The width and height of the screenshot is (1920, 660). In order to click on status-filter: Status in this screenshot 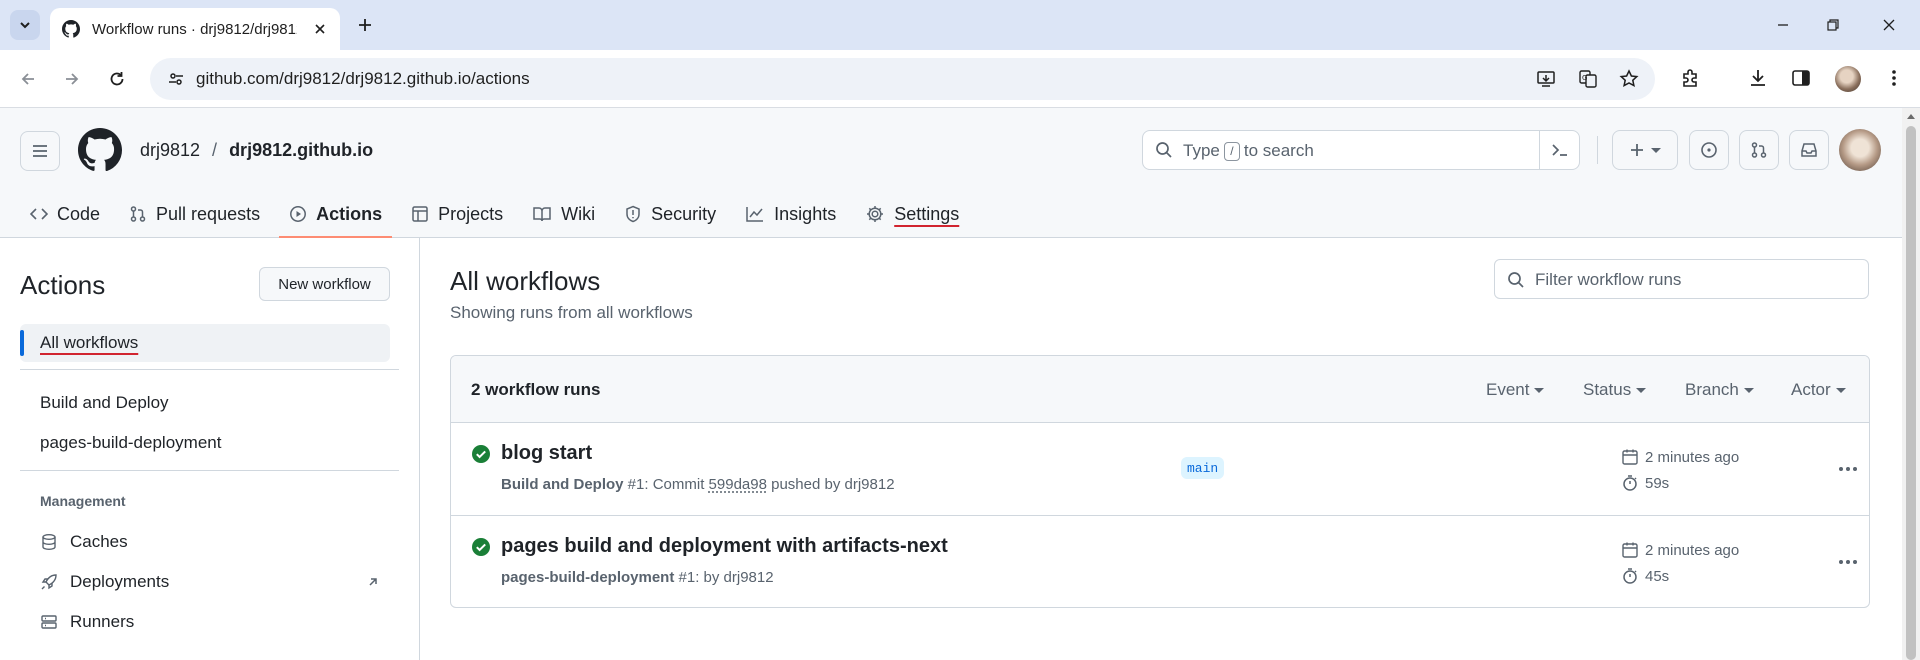, I will do `click(1615, 390)`.